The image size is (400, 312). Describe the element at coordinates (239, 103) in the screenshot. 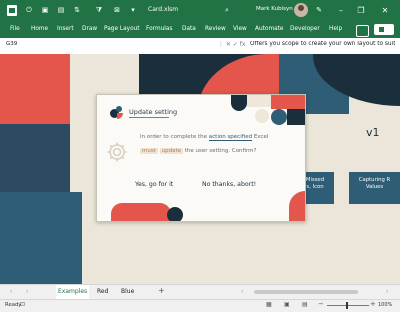

I see `deco-dark-half-circle` at that location.